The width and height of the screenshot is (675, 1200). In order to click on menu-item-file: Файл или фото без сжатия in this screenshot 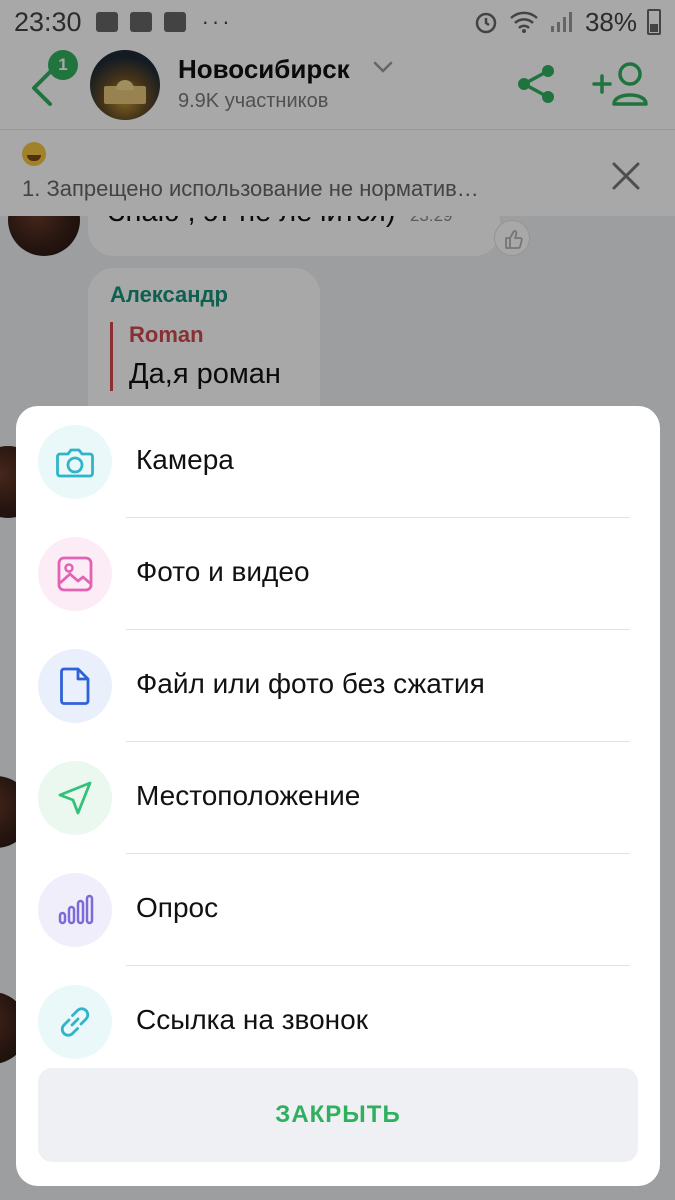, I will do `click(338, 686)`.